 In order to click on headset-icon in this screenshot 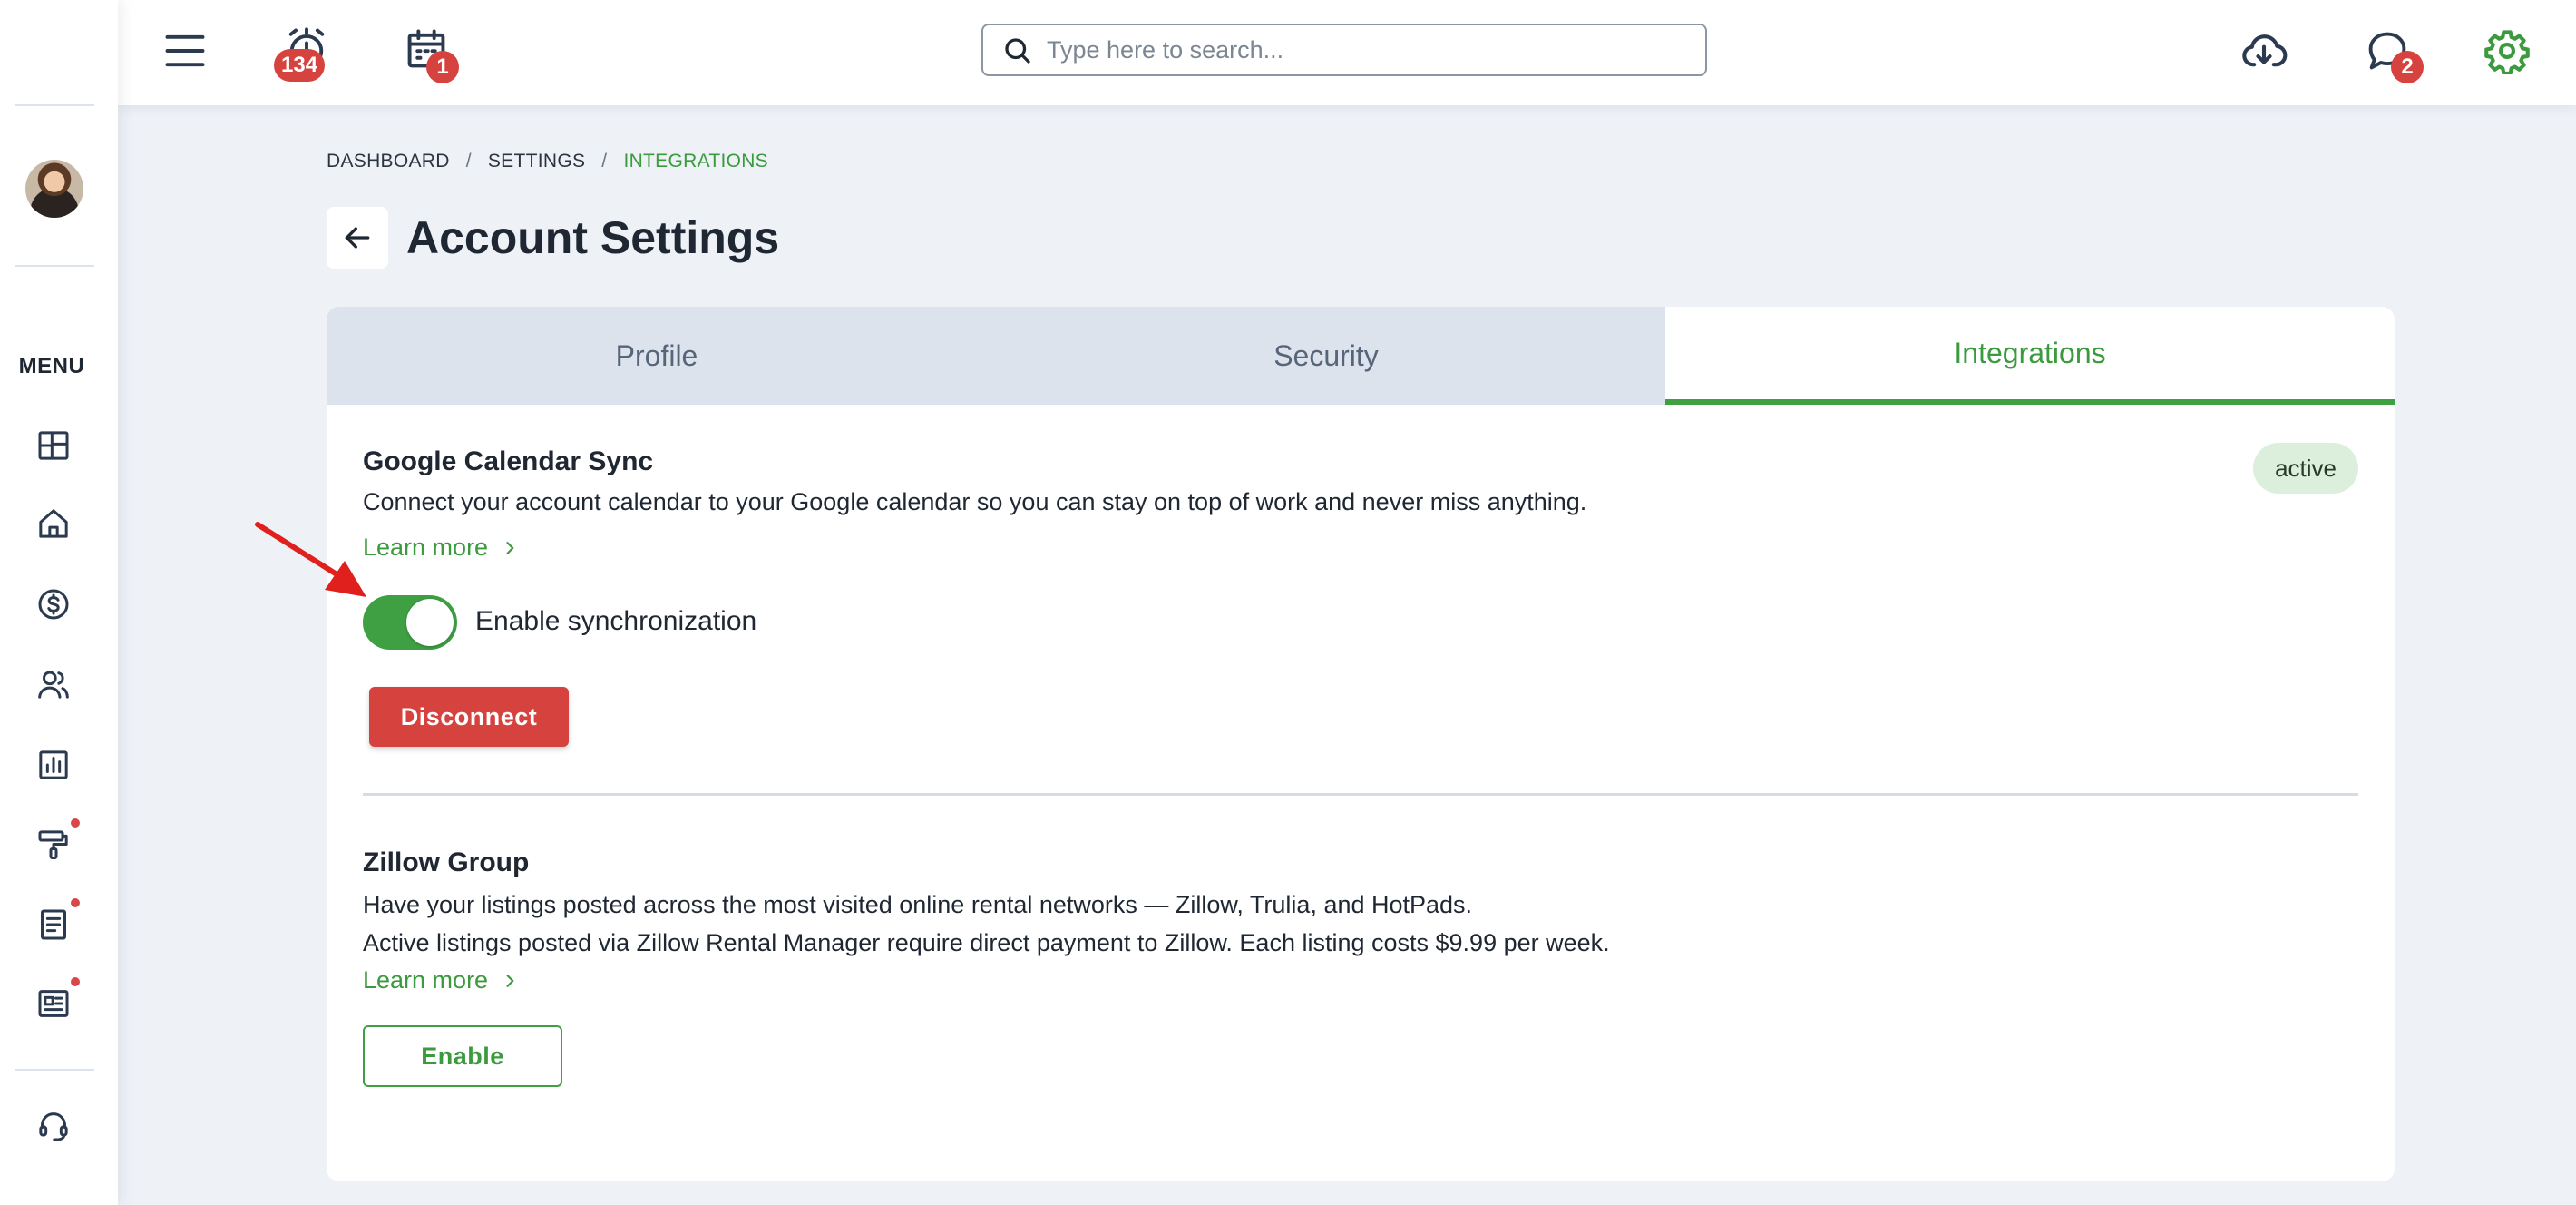, I will do `click(53, 1126)`.